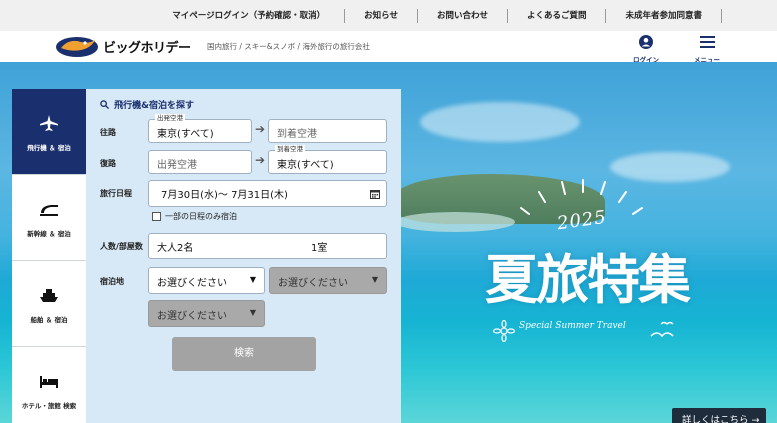 Image resolution: width=777 pixels, height=423 pixels. I want to click on travel-dates-label: 旅行日程, so click(116, 193).